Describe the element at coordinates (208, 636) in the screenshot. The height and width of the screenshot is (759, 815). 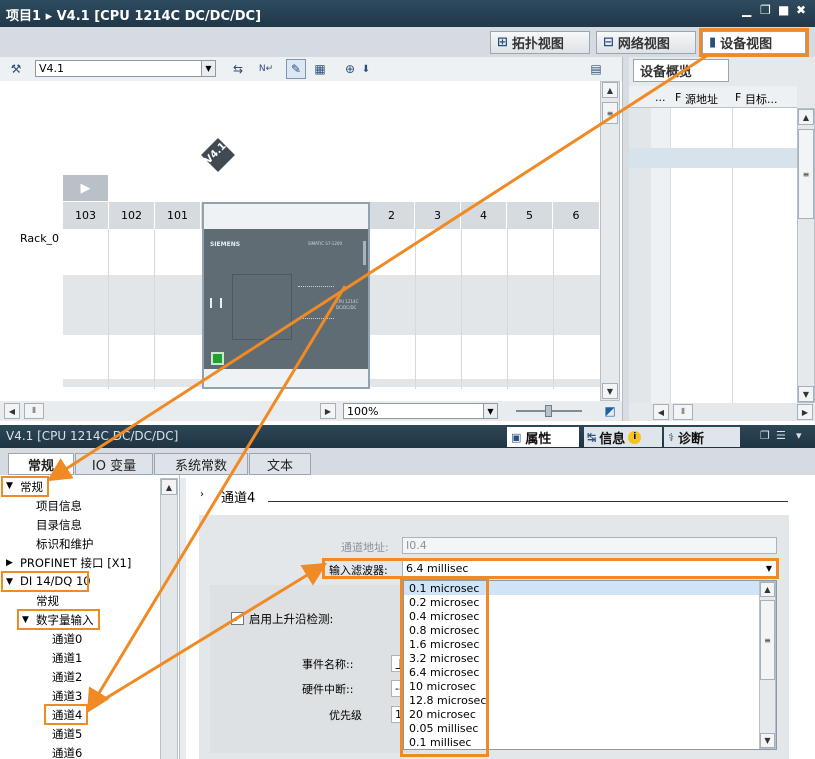
I see `arrow-to-filter` at that location.